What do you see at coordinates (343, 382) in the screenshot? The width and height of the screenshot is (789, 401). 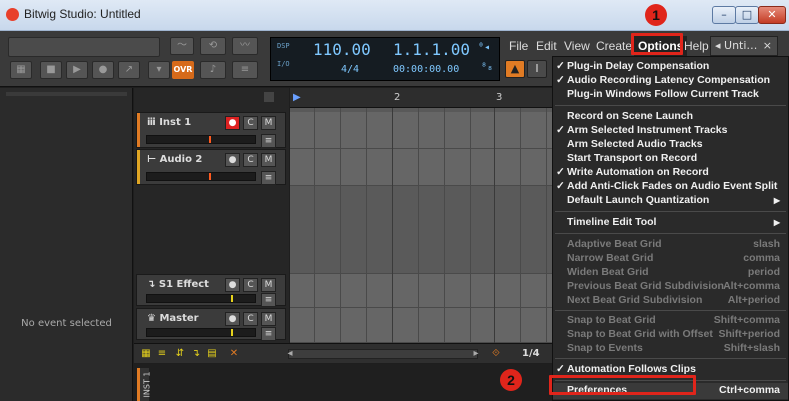 I see `device-panel: INST 1` at bounding box center [343, 382].